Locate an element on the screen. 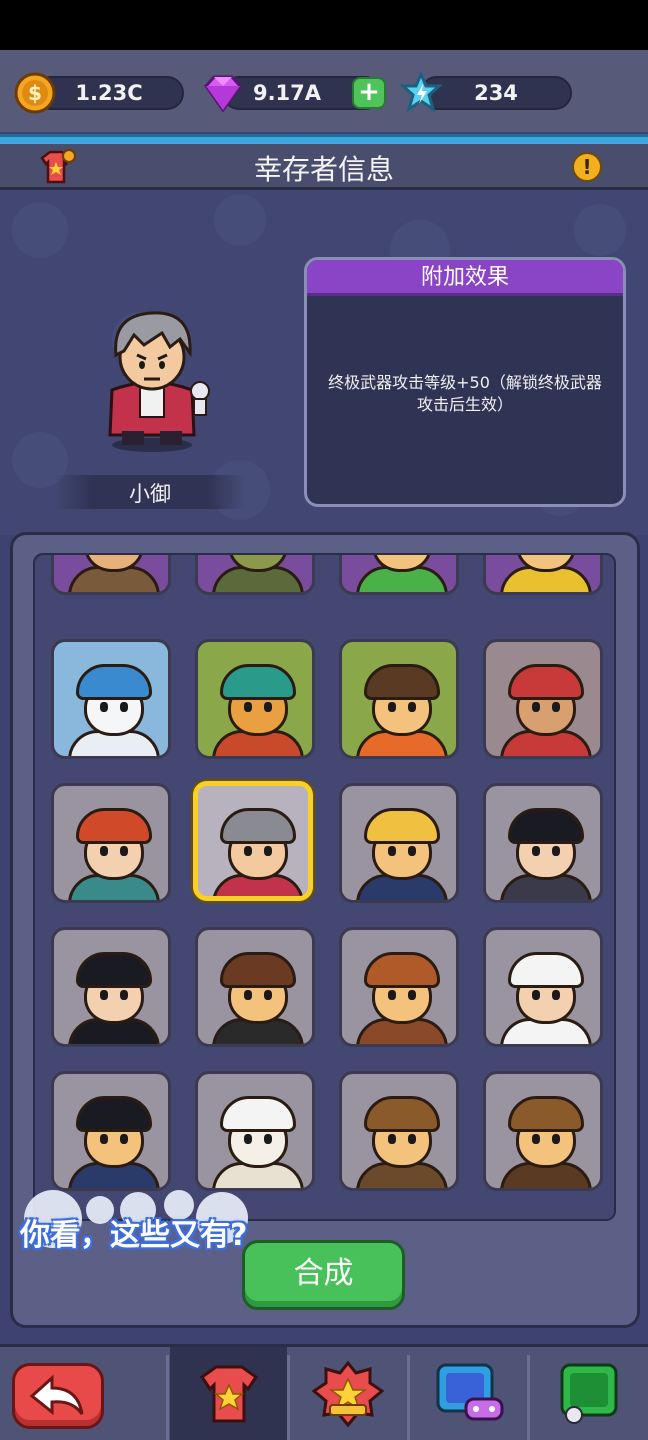 Image resolution: width=648 pixels, height=1440 pixels. green-card-icon is located at coordinates (589, 1393).